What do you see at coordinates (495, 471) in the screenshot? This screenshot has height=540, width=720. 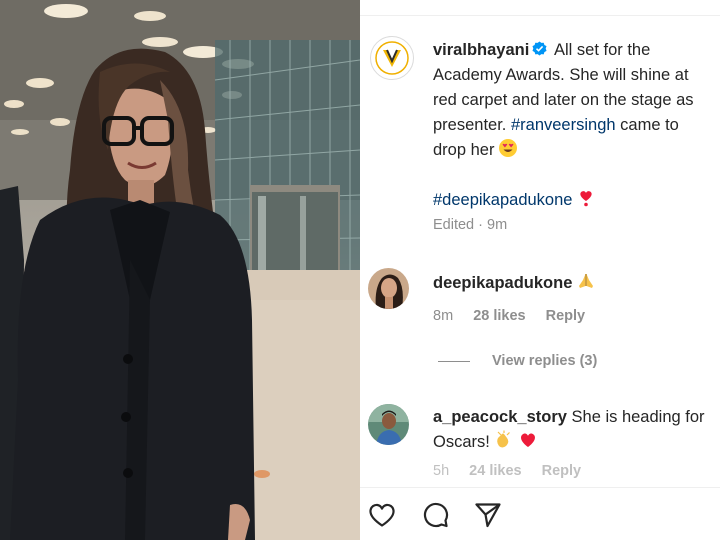 I see `comment-2-likes: 24 likes` at bounding box center [495, 471].